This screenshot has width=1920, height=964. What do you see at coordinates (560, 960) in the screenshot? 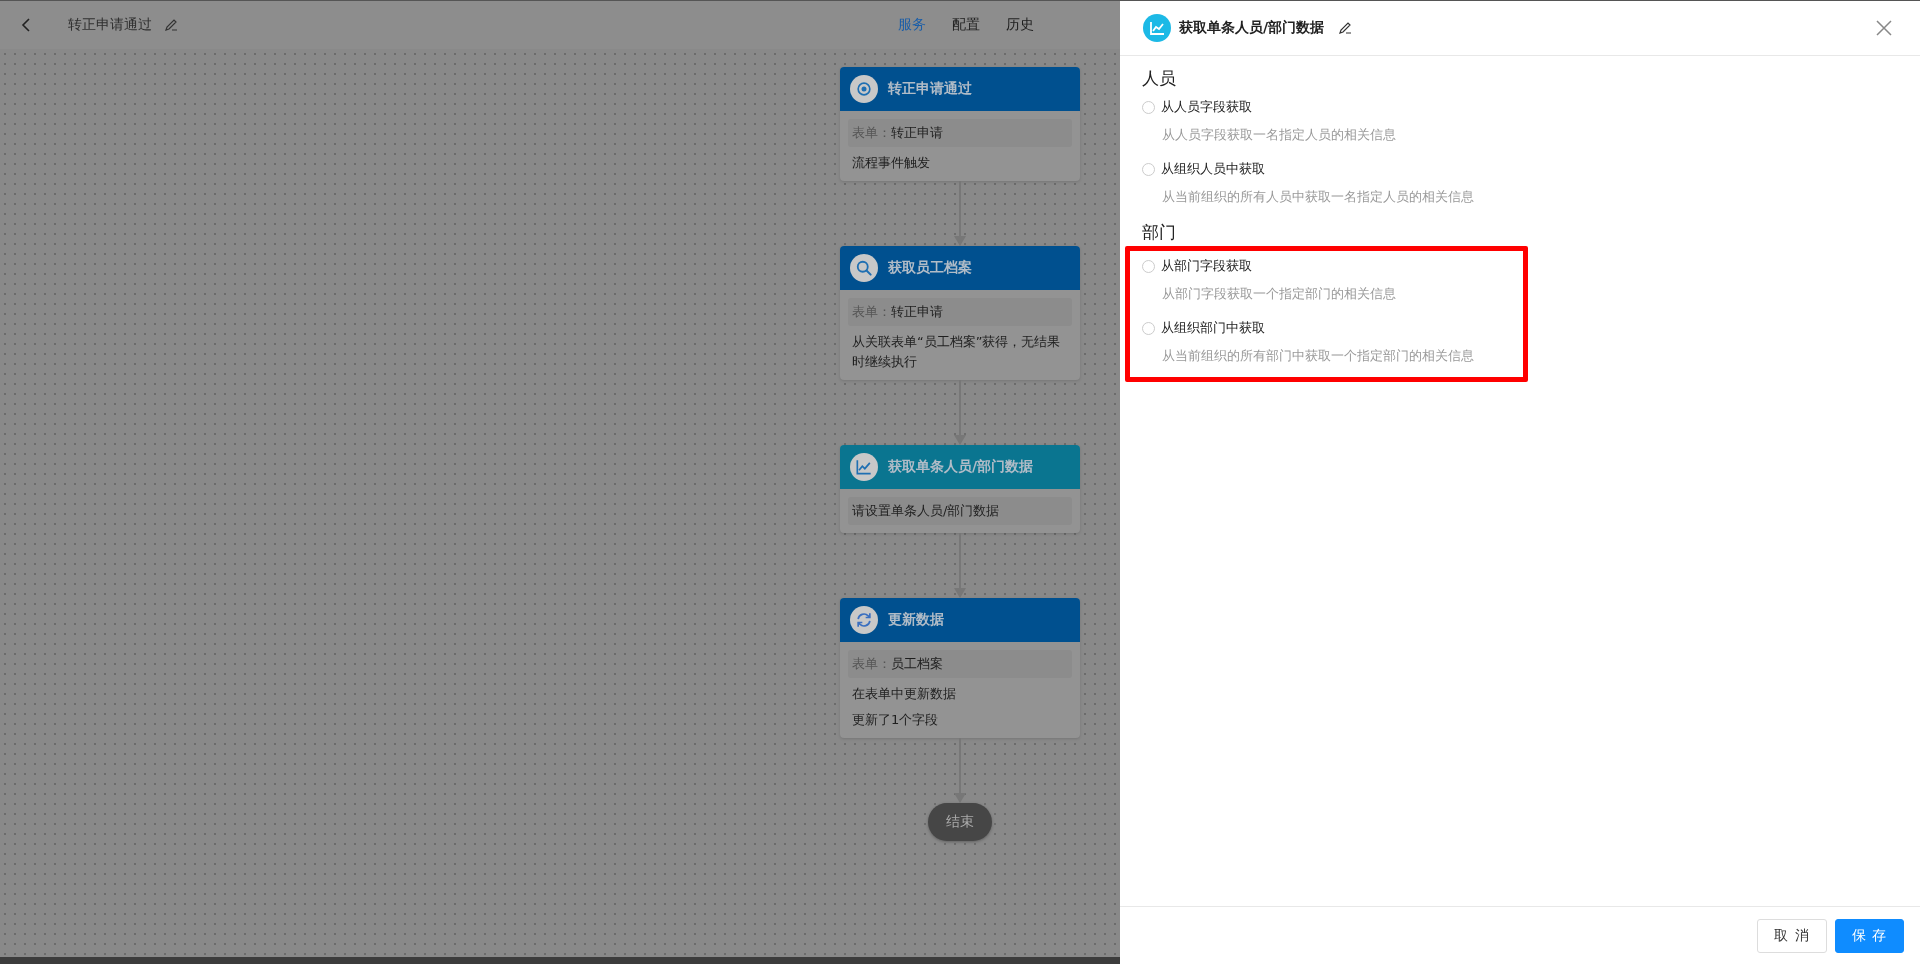
I see `scrollbar` at bounding box center [560, 960].